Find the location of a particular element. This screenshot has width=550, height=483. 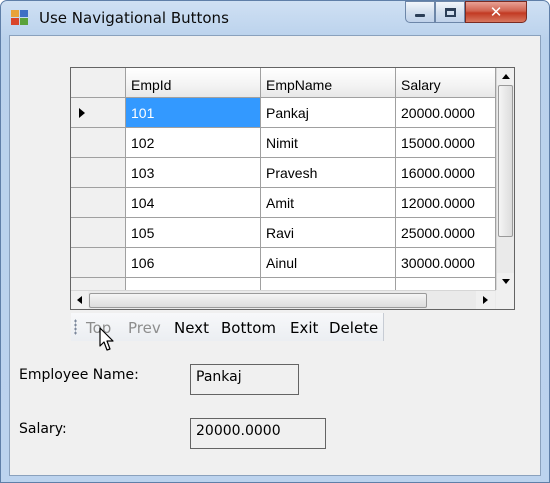

table-row: 102 Nimit 15000.0000 is located at coordinates (283, 143).